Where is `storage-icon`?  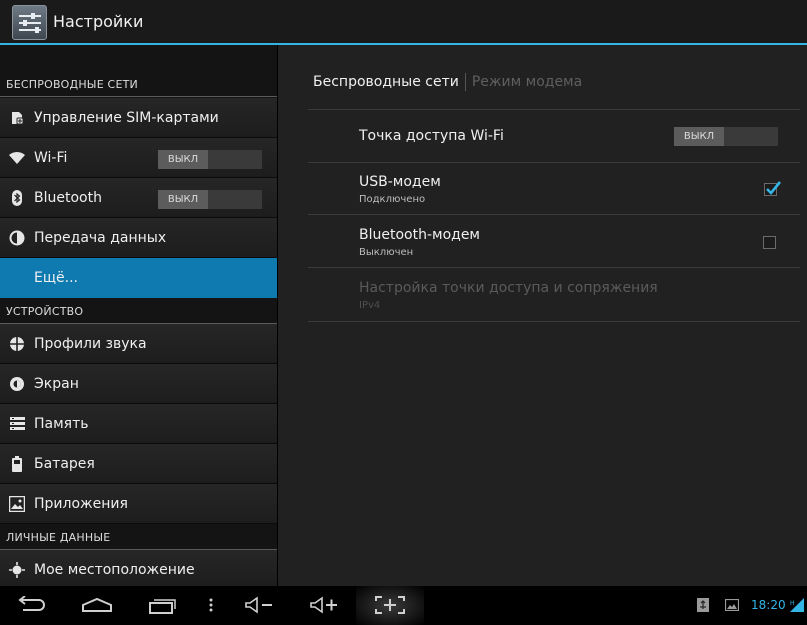
storage-icon is located at coordinates (17, 424).